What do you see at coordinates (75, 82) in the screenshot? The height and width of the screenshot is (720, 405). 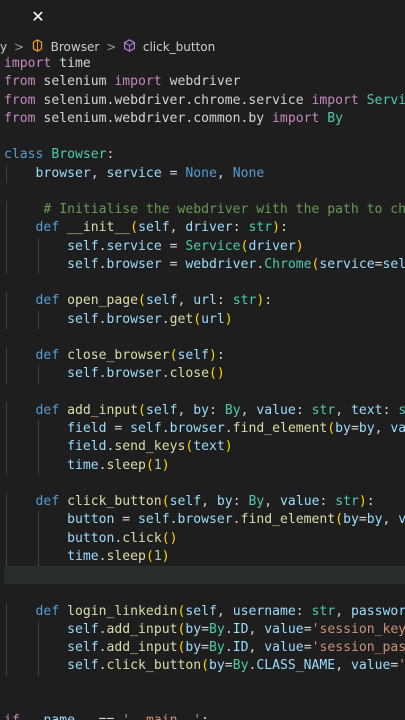 I see `code-token: selenium` at bounding box center [75, 82].